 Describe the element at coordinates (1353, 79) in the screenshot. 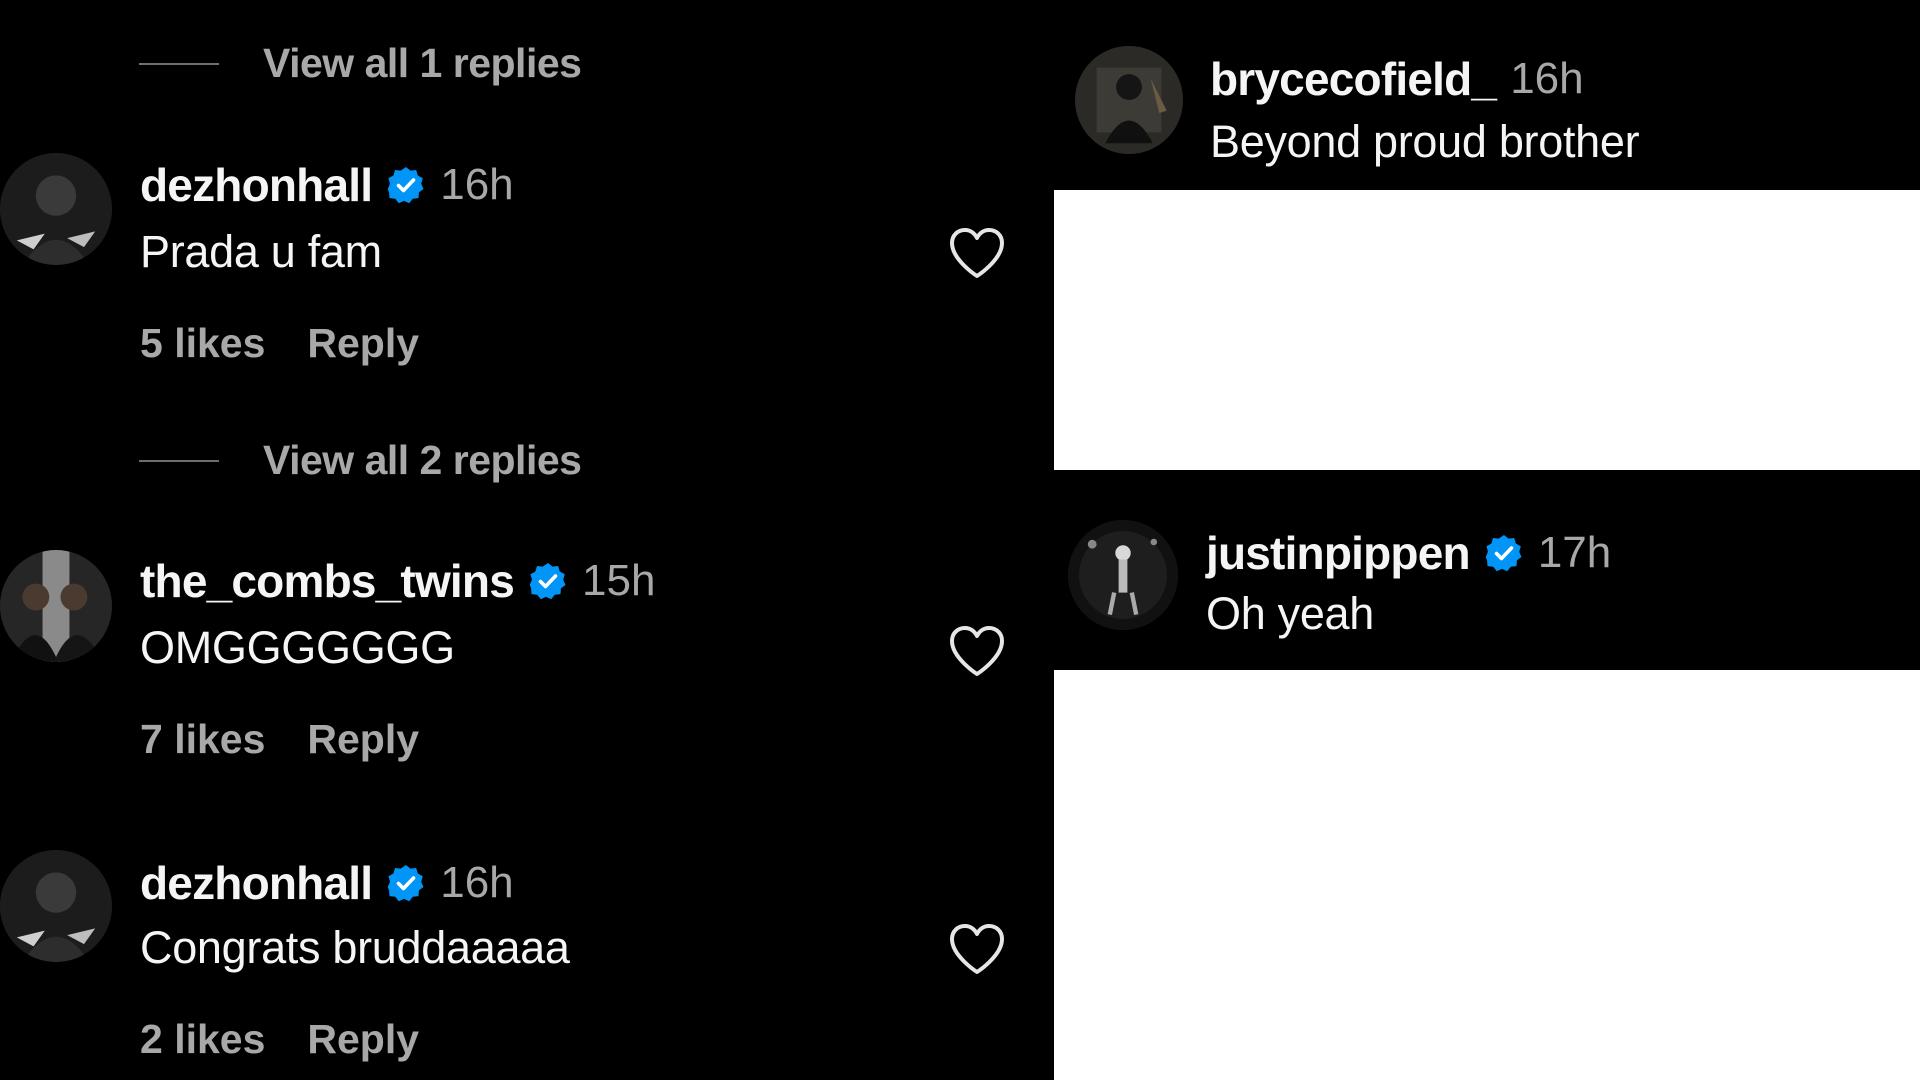

I see `comment-username: brycecofield_` at that location.